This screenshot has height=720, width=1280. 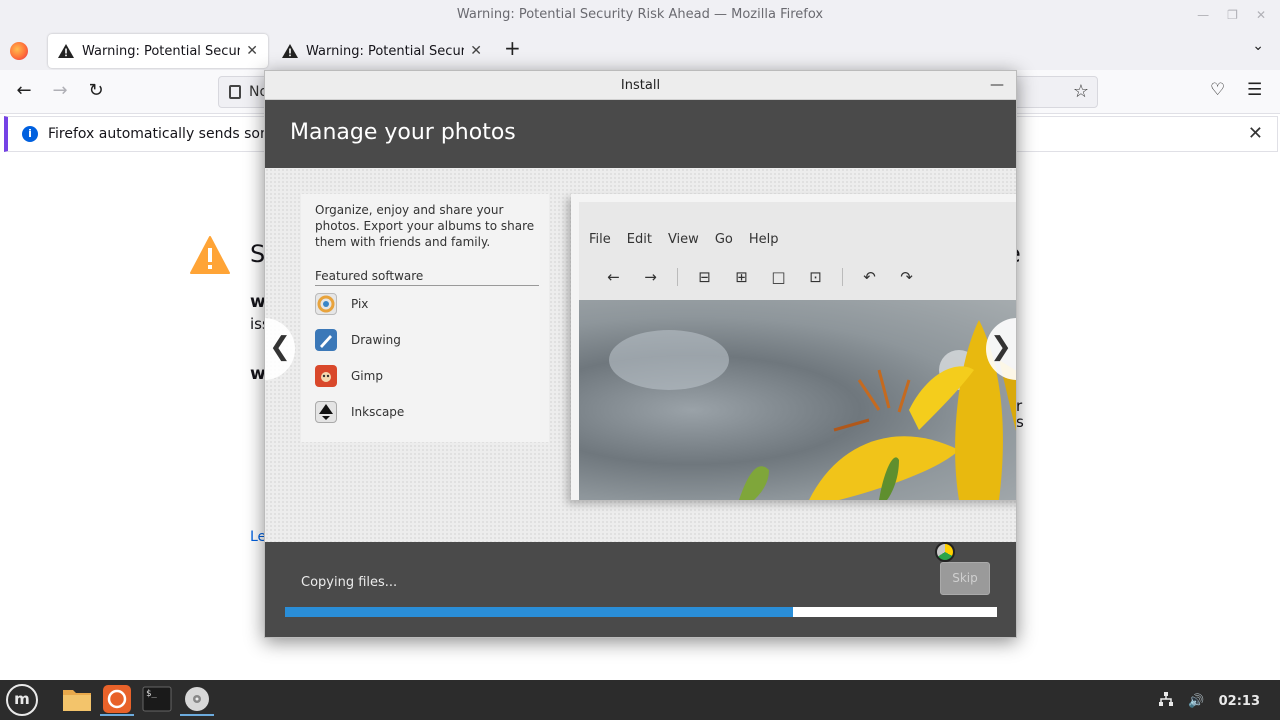 What do you see at coordinates (639, 239) in the screenshot?
I see `menu-edit: Edit` at bounding box center [639, 239].